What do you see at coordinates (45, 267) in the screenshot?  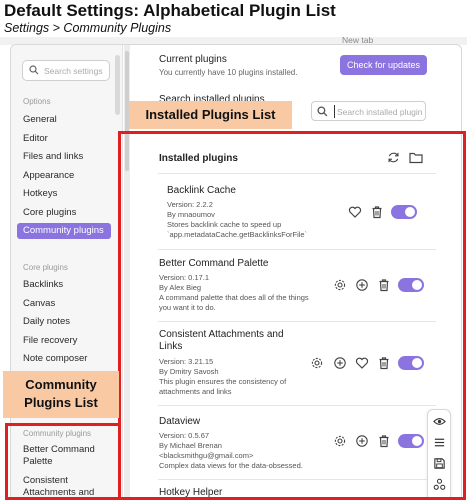 I see `section-heading-core-plugins: Core plugins` at bounding box center [45, 267].